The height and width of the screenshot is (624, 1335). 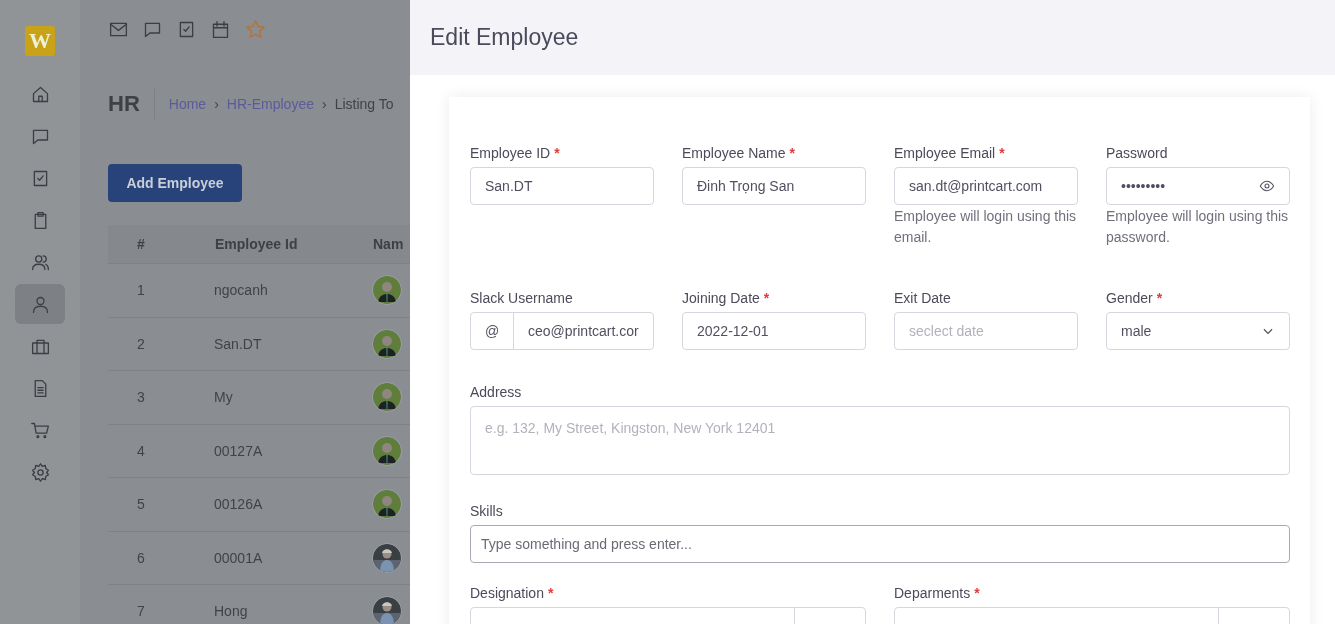 I want to click on table-cell: 7, so click(x=141, y=611).